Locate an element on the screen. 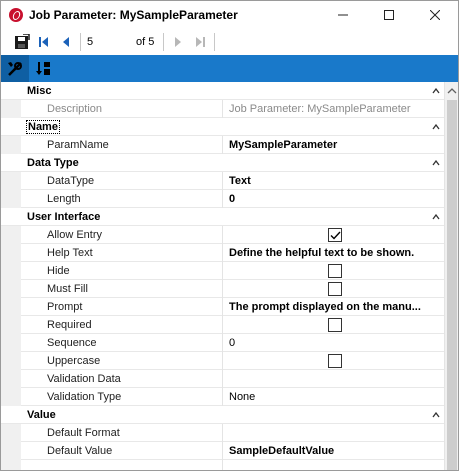  property-name: Prompt is located at coordinates (122, 307).